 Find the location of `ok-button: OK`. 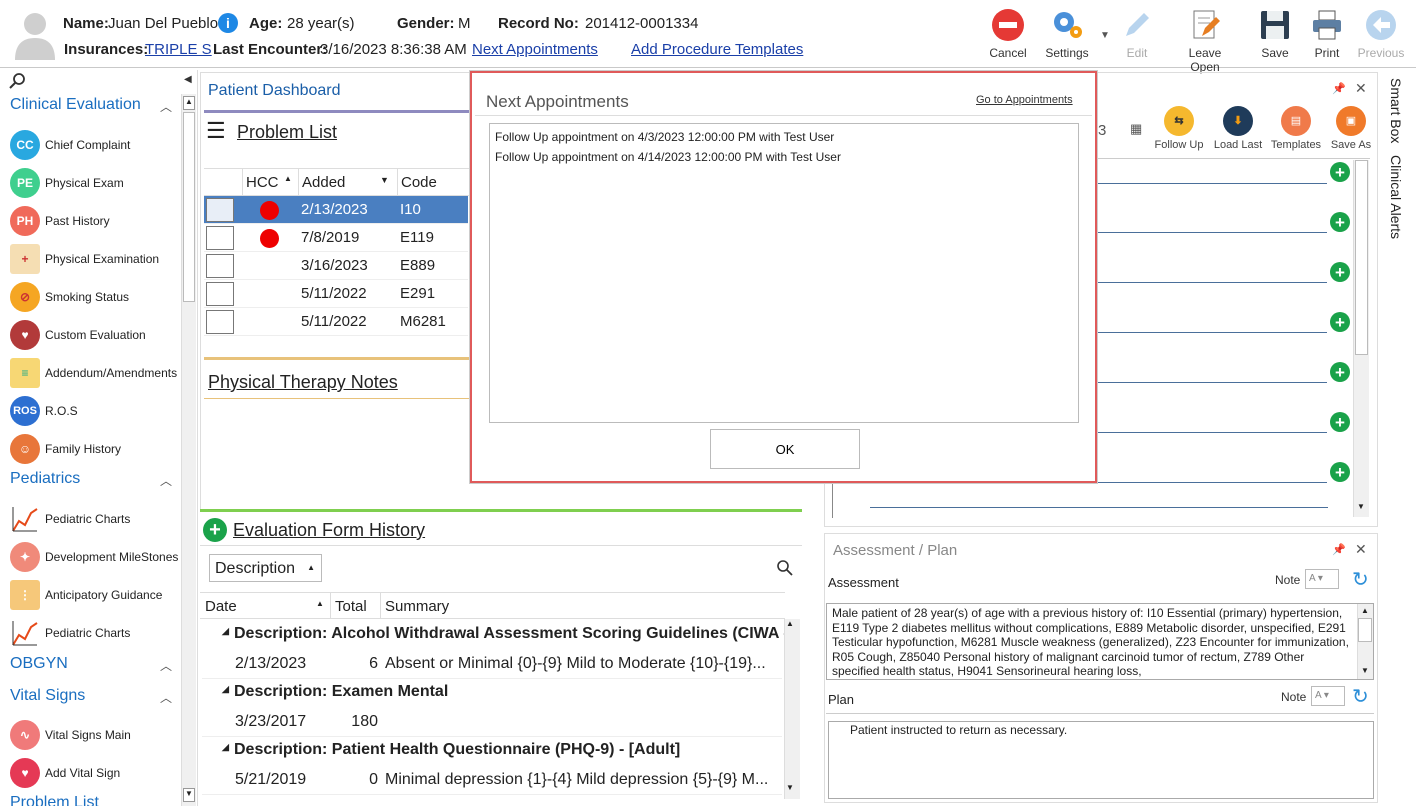

ok-button: OK is located at coordinates (785, 449).